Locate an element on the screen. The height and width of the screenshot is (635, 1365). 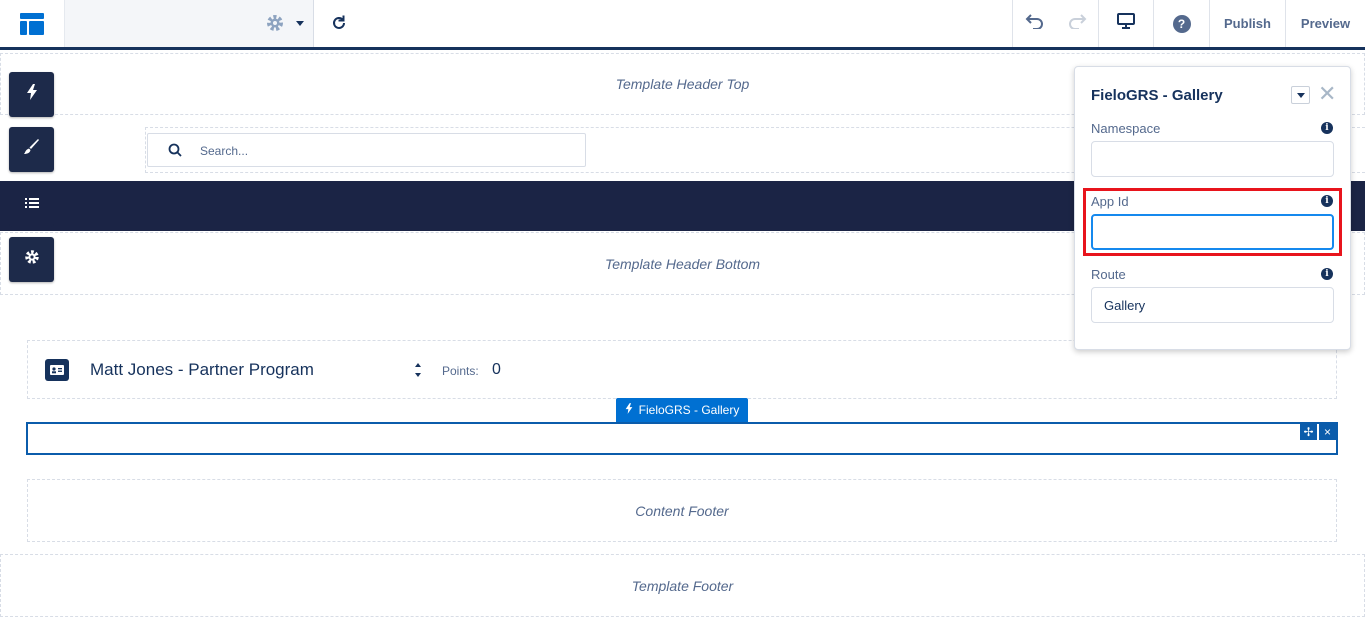
contact-card-icon is located at coordinates (57, 370).